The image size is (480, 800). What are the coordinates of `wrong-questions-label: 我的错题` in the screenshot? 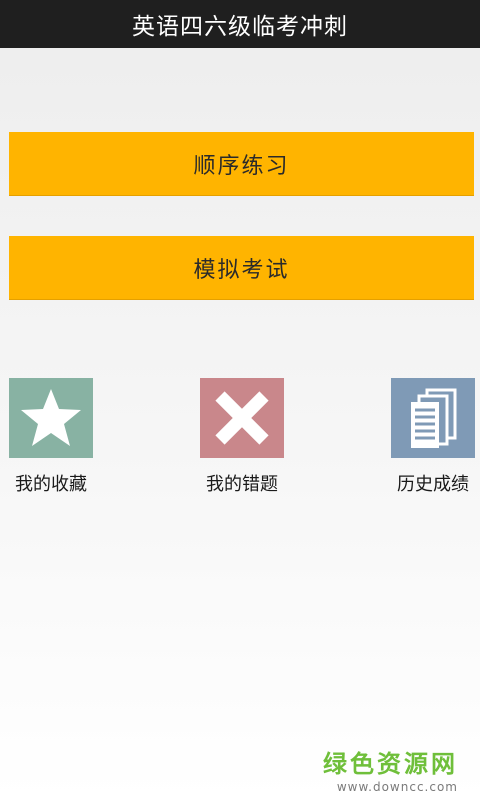 It's located at (242, 483).